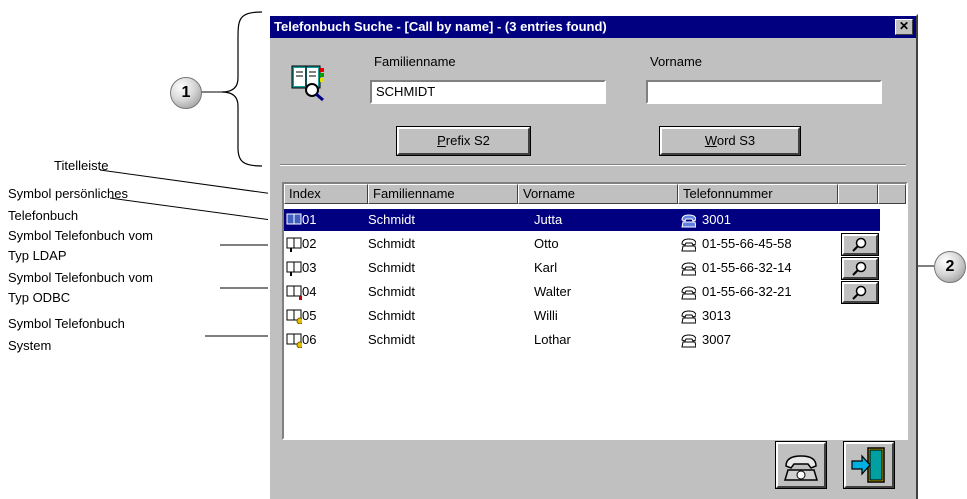 The image size is (967, 499). I want to click on prefix-button: Prefix S2, so click(463, 141).